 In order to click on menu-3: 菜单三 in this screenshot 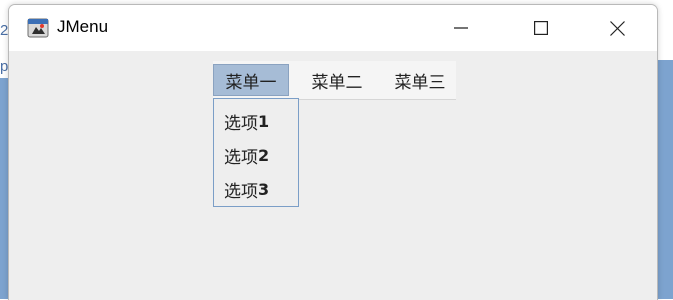, I will do `click(420, 80)`.